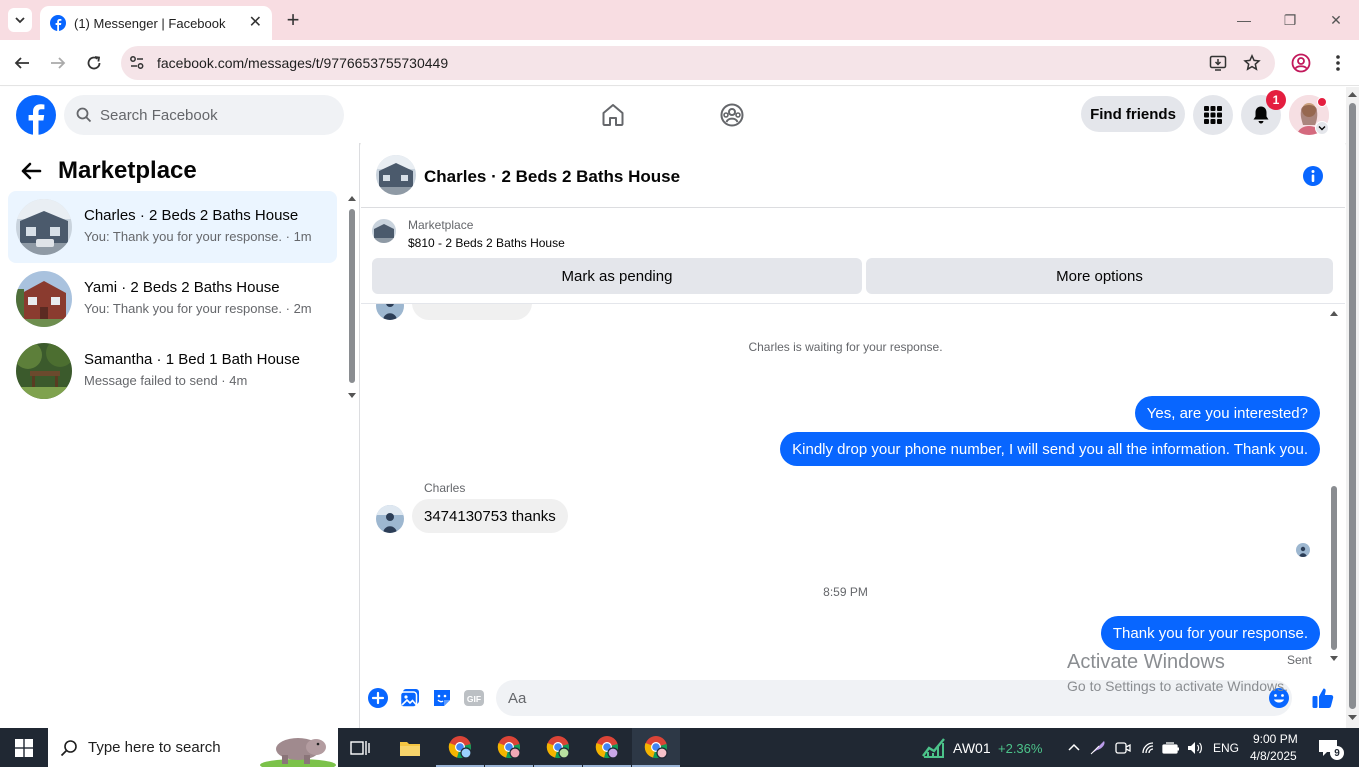  I want to click on more-options-button: More options, so click(1099, 276).